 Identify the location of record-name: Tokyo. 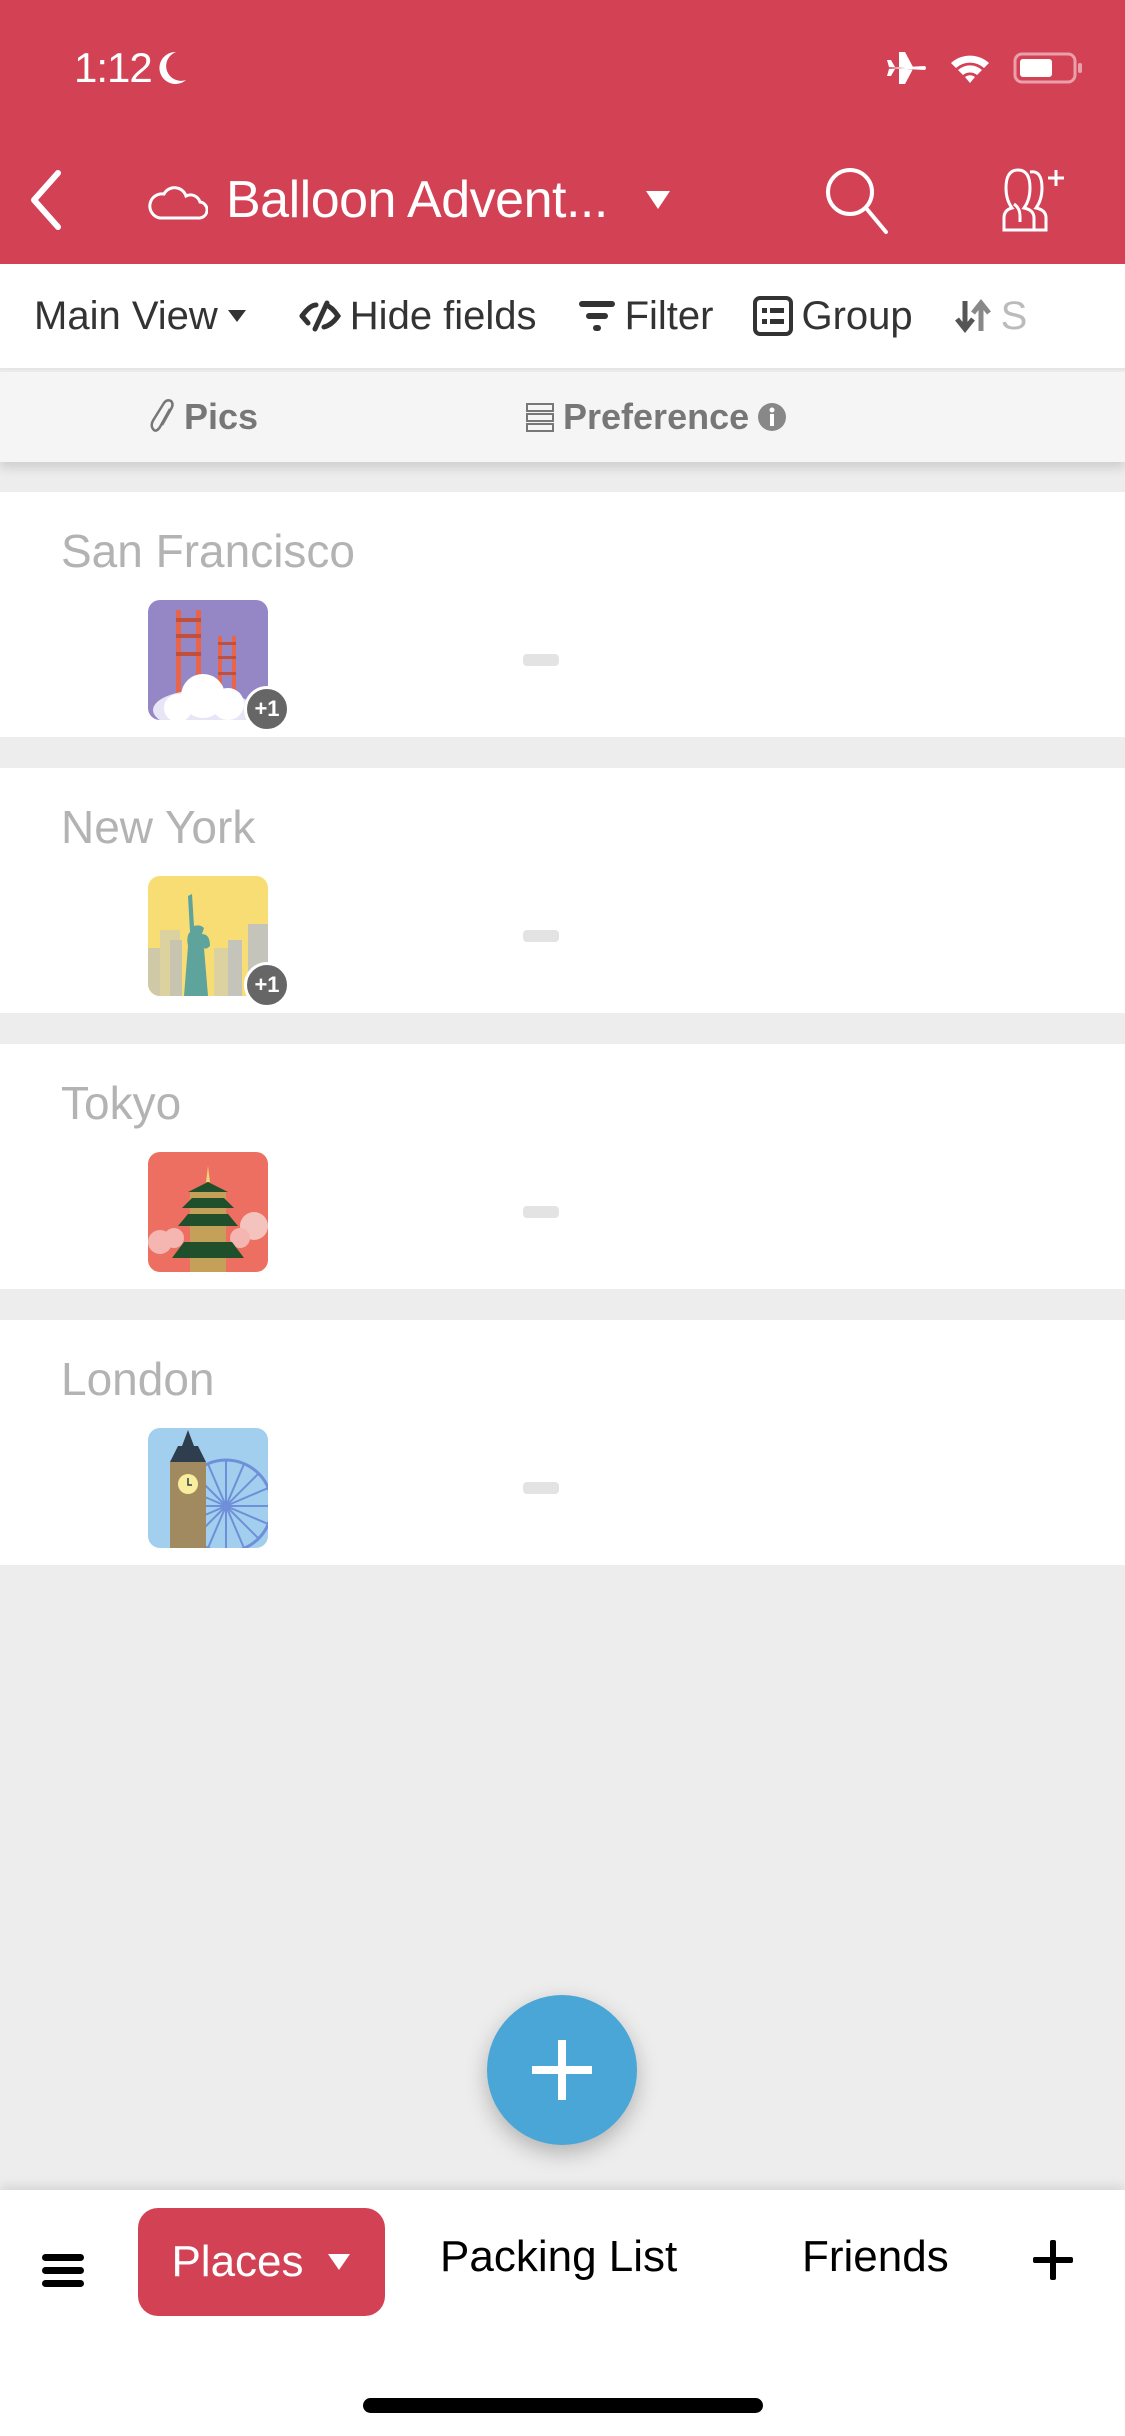
(121, 1103).